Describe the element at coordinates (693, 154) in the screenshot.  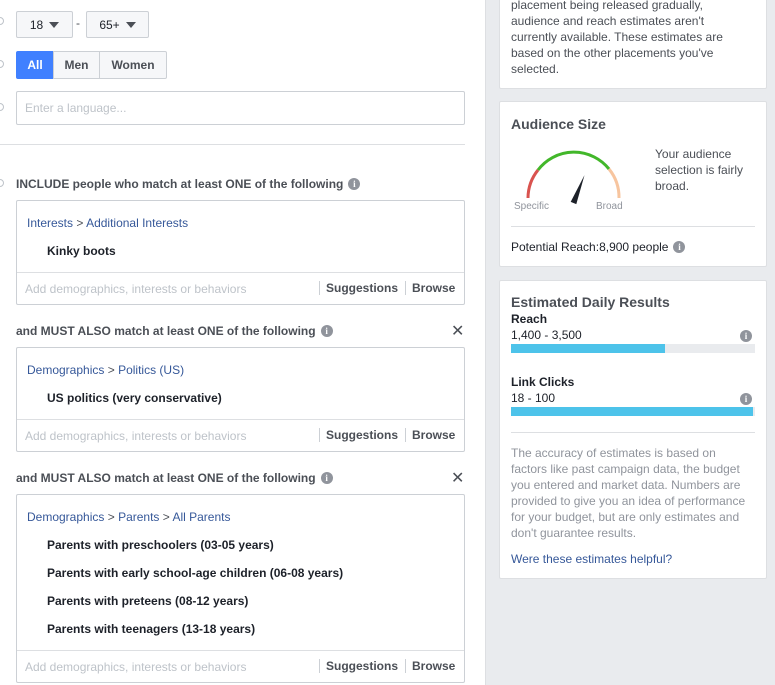
I see `audience-description-line: Your audience` at that location.